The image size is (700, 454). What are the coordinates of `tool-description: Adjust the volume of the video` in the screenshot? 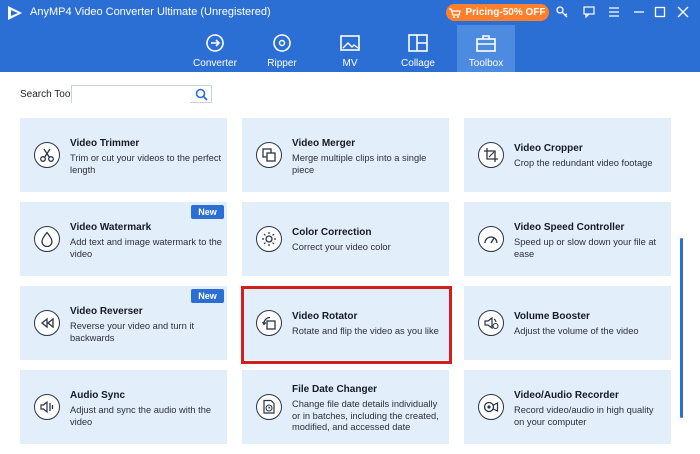 It's located at (576, 331).